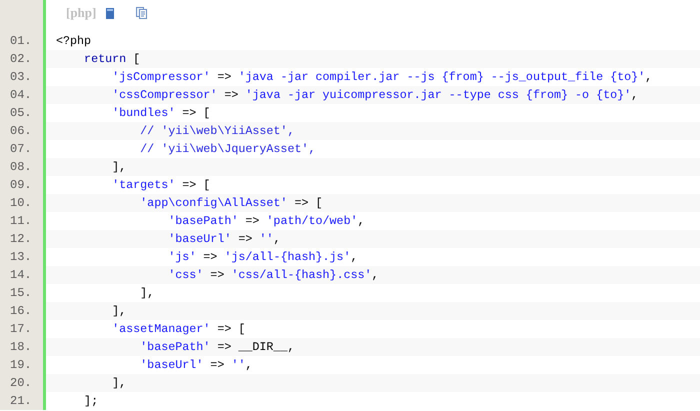 The height and width of the screenshot is (411, 700). I want to click on view-source-icon, so click(110, 13).